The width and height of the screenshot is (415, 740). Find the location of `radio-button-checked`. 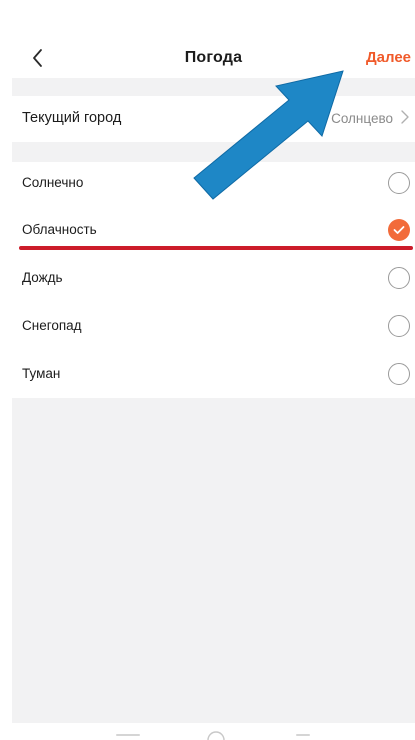

radio-button-checked is located at coordinates (399, 230).